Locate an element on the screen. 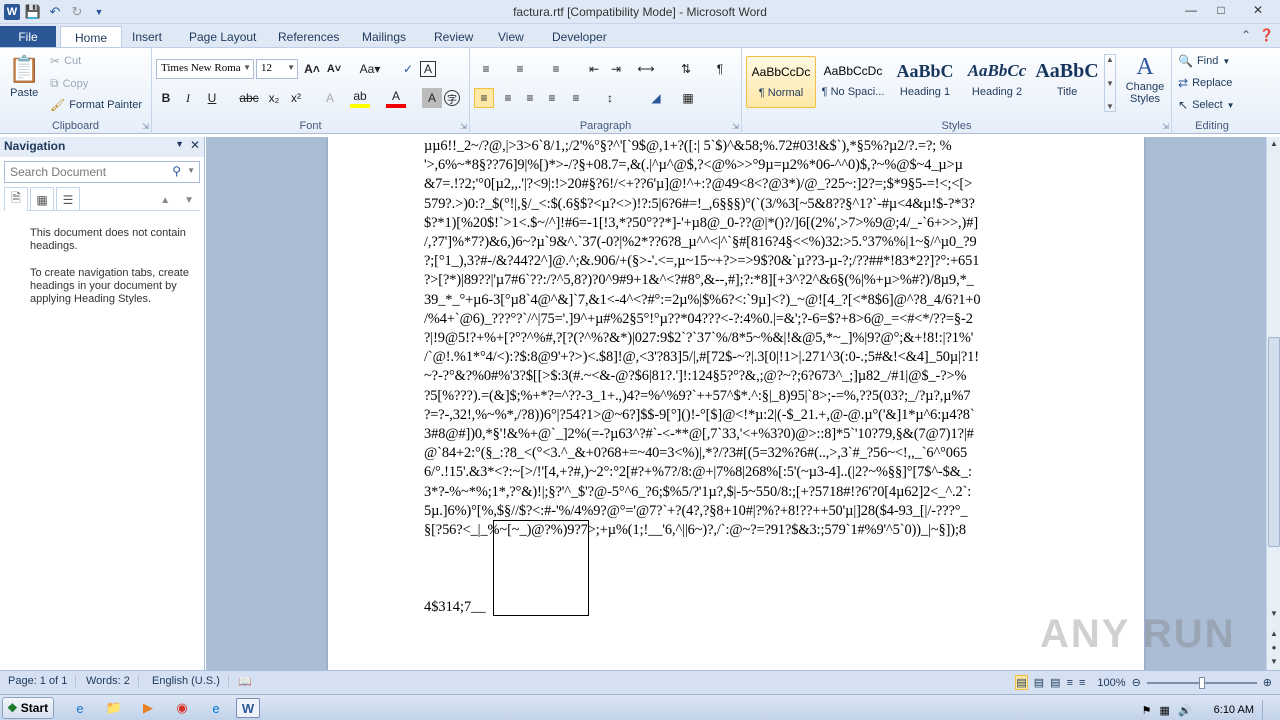 The height and width of the screenshot is (720, 1280). show-formatting-marks-icon: ¶ is located at coordinates (720, 69).